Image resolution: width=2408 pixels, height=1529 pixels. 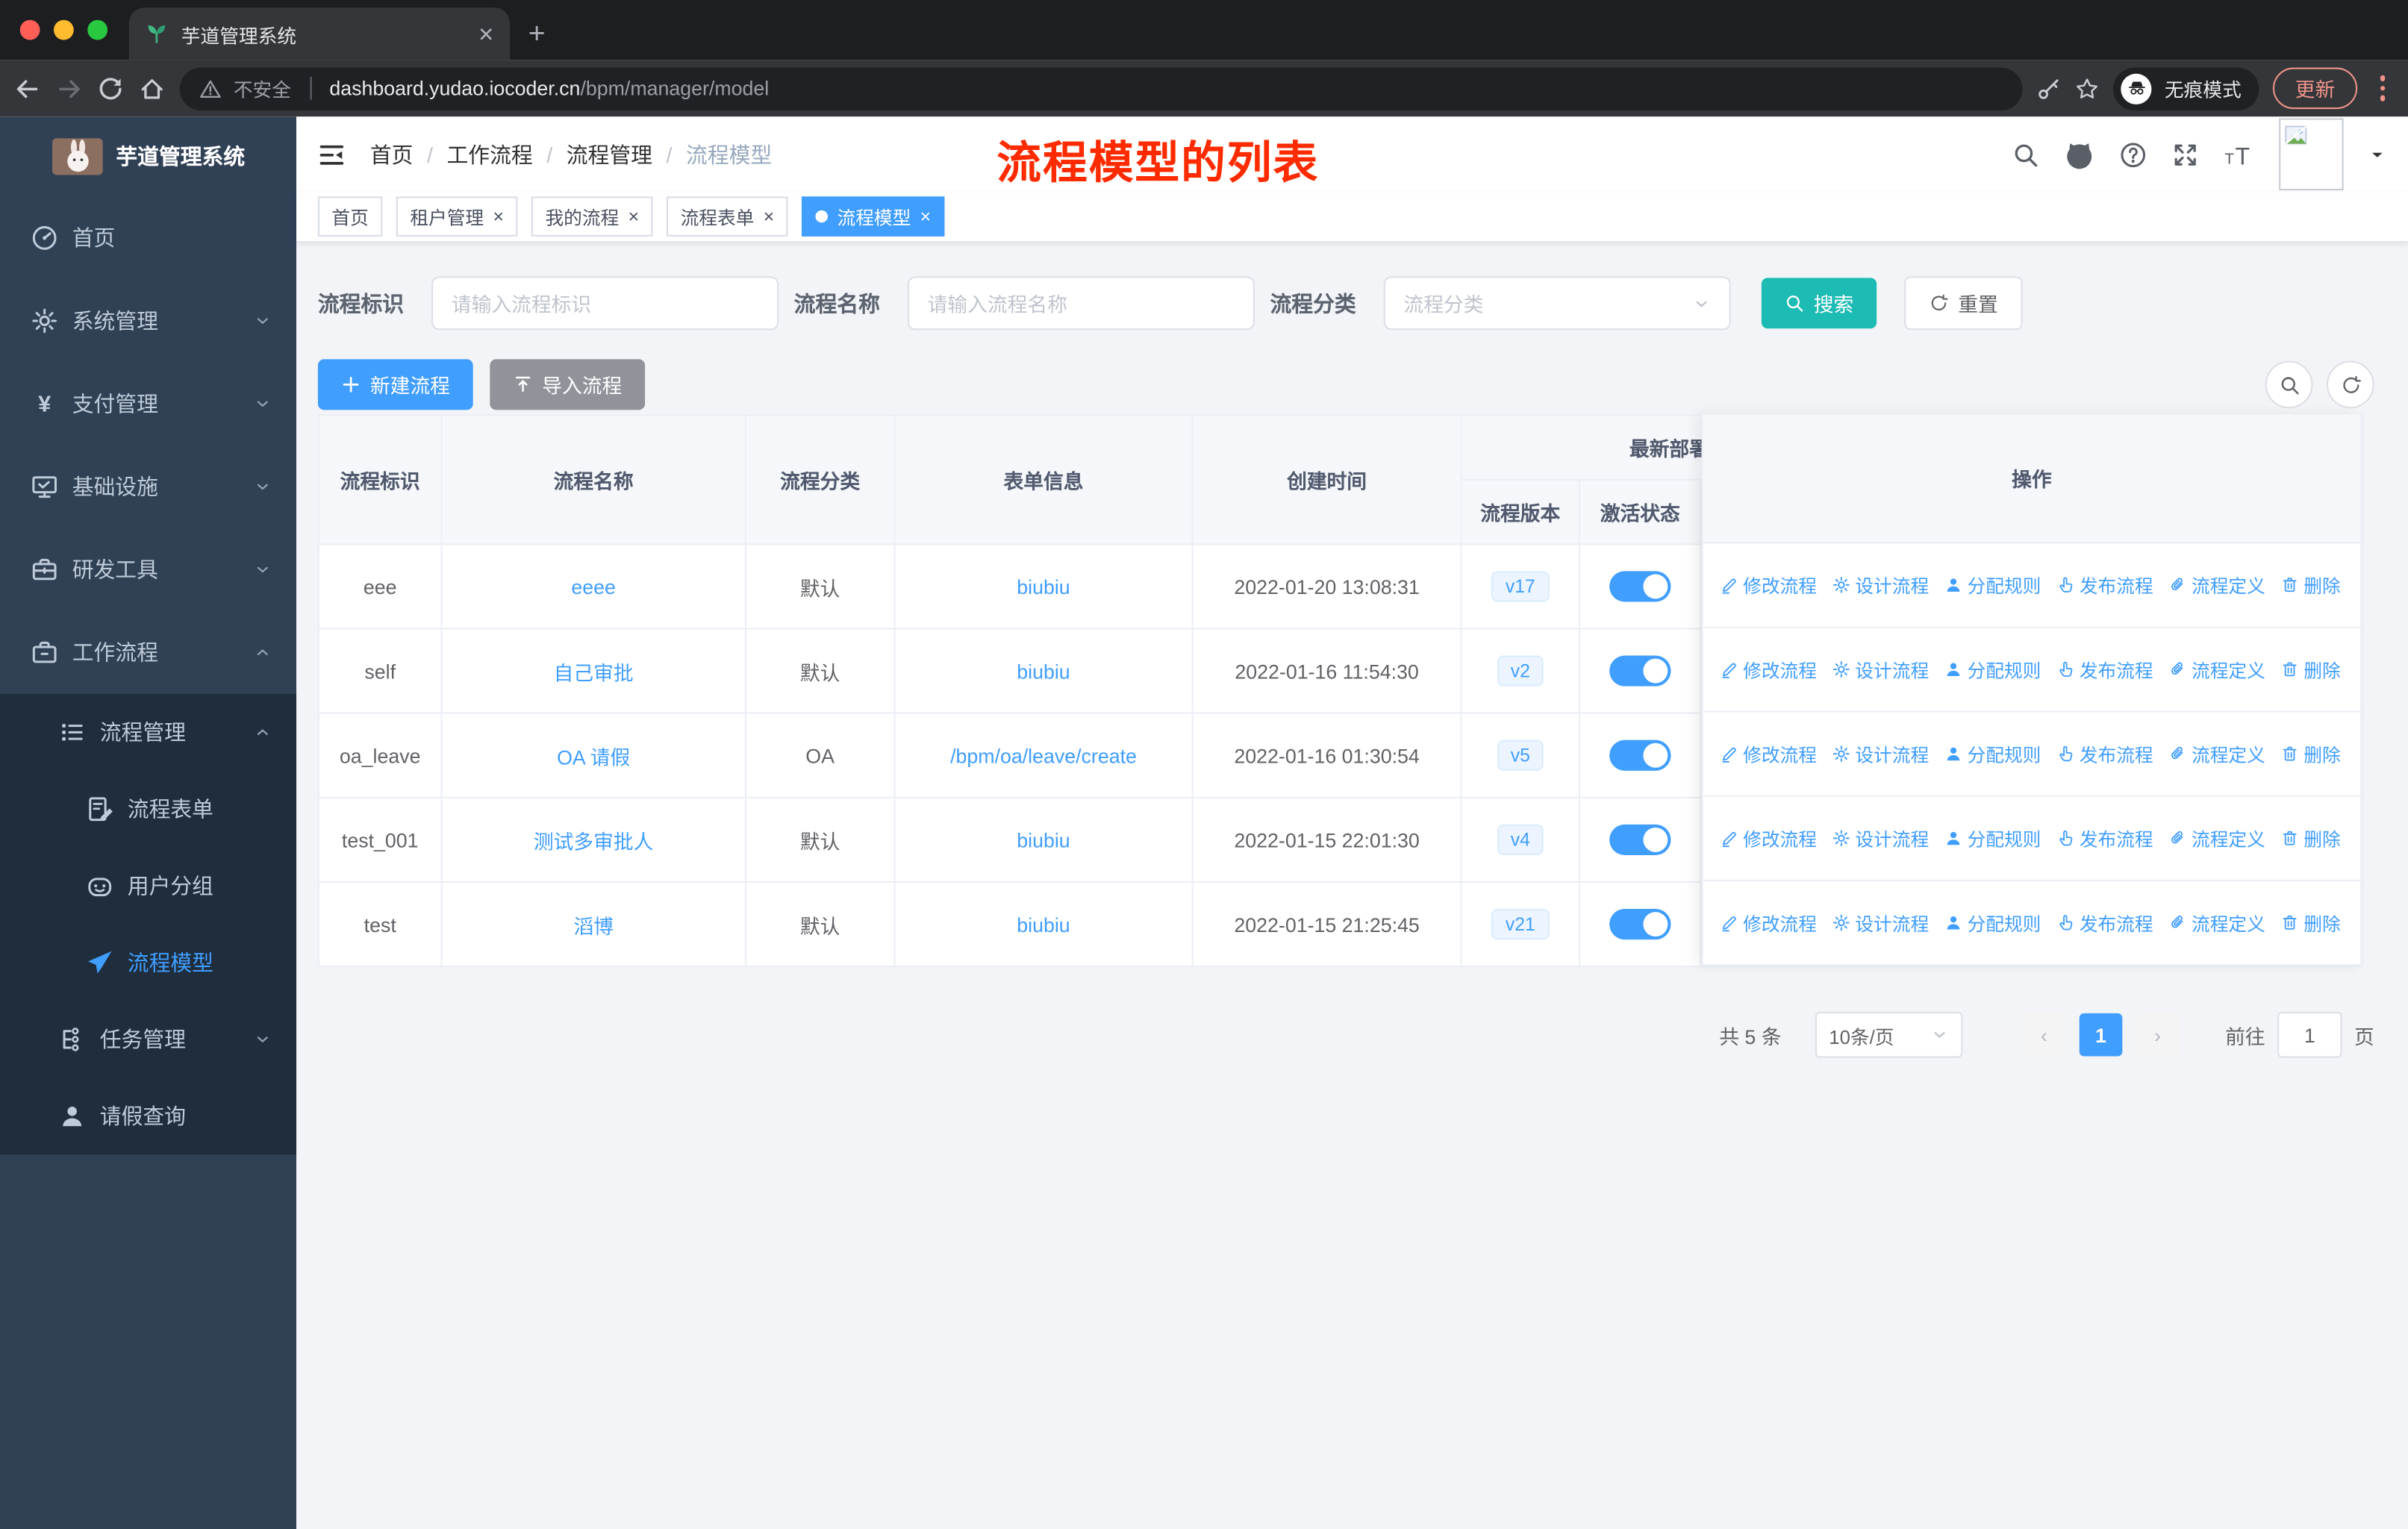 I want to click on process-id-input: 请输入流程标识, so click(x=605, y=303).